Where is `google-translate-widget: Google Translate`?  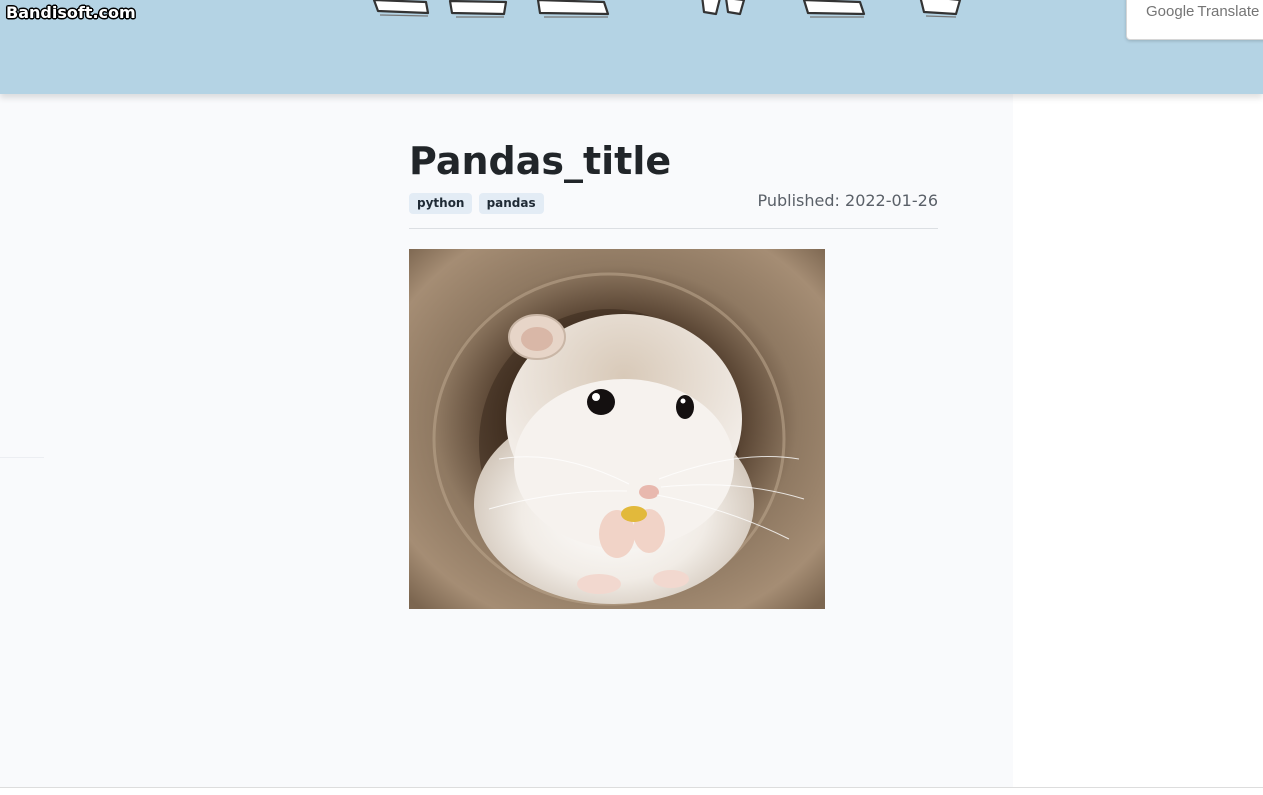
google-translate-widget: Google Translate is located at coordinates (1194, 20).